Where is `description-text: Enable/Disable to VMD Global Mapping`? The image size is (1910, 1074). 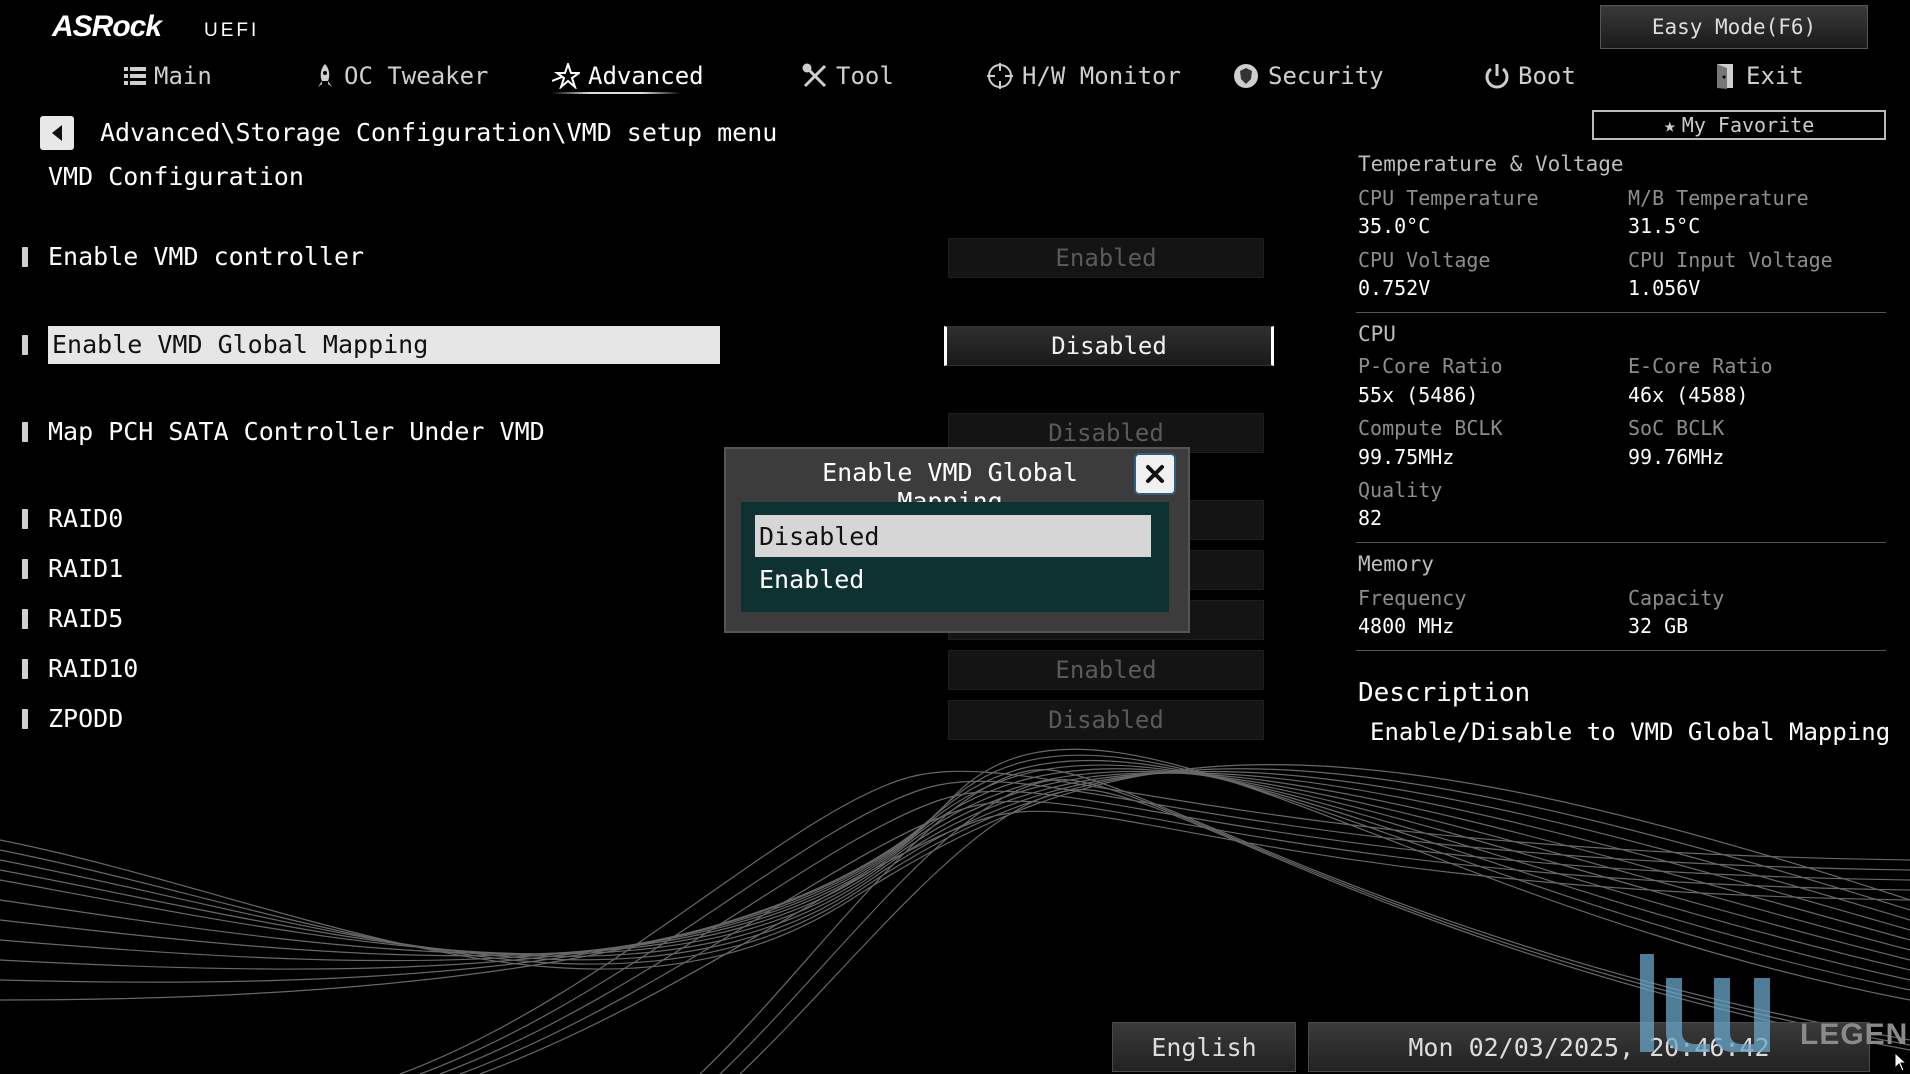 description-text: Enable/Disable to VMD Global Mapping is located at coordinates (1630, 732).